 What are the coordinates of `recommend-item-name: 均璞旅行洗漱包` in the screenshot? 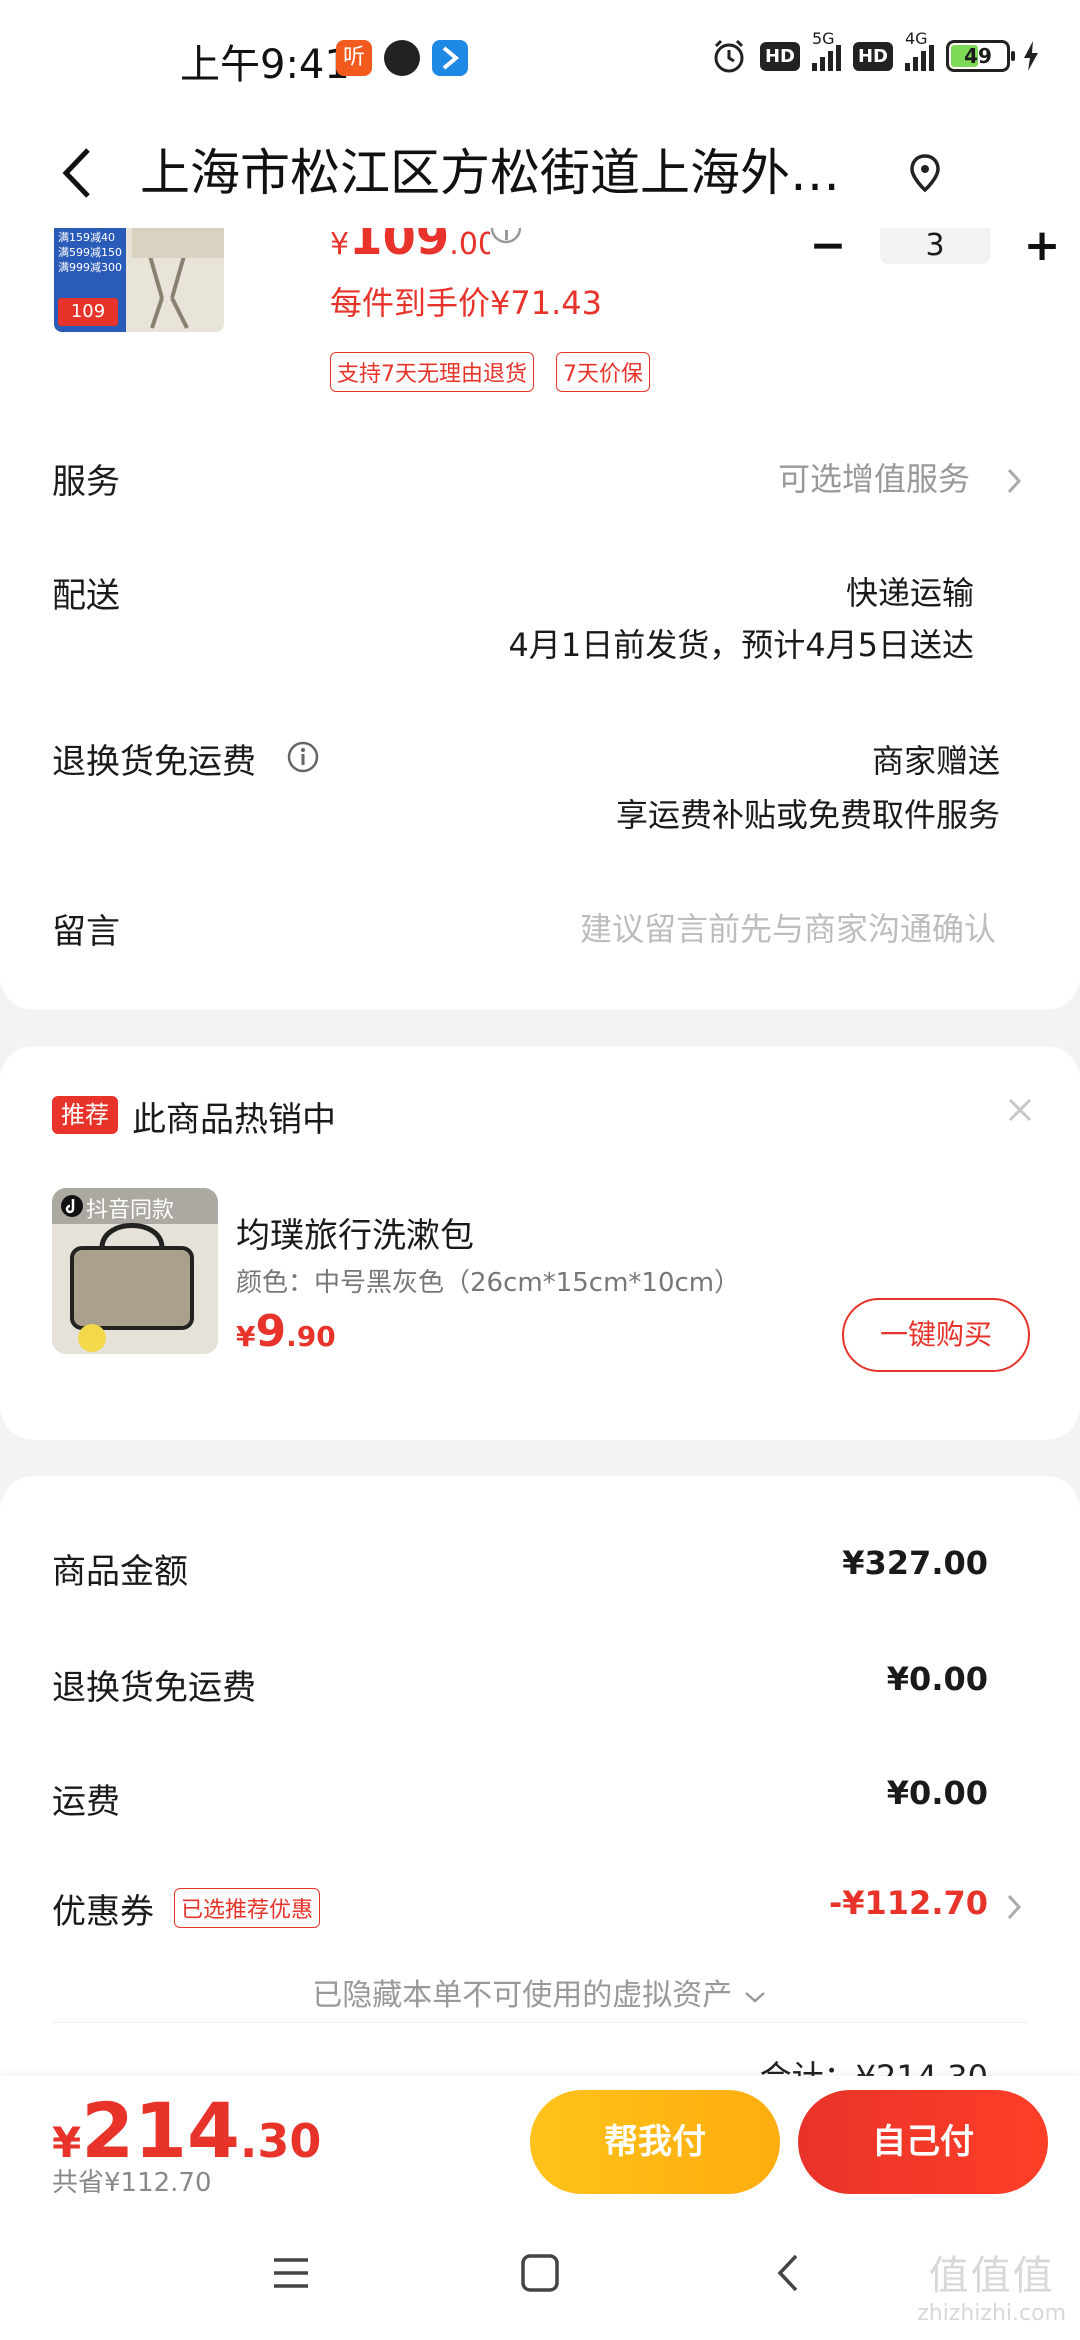 It's located at (355, 1232).